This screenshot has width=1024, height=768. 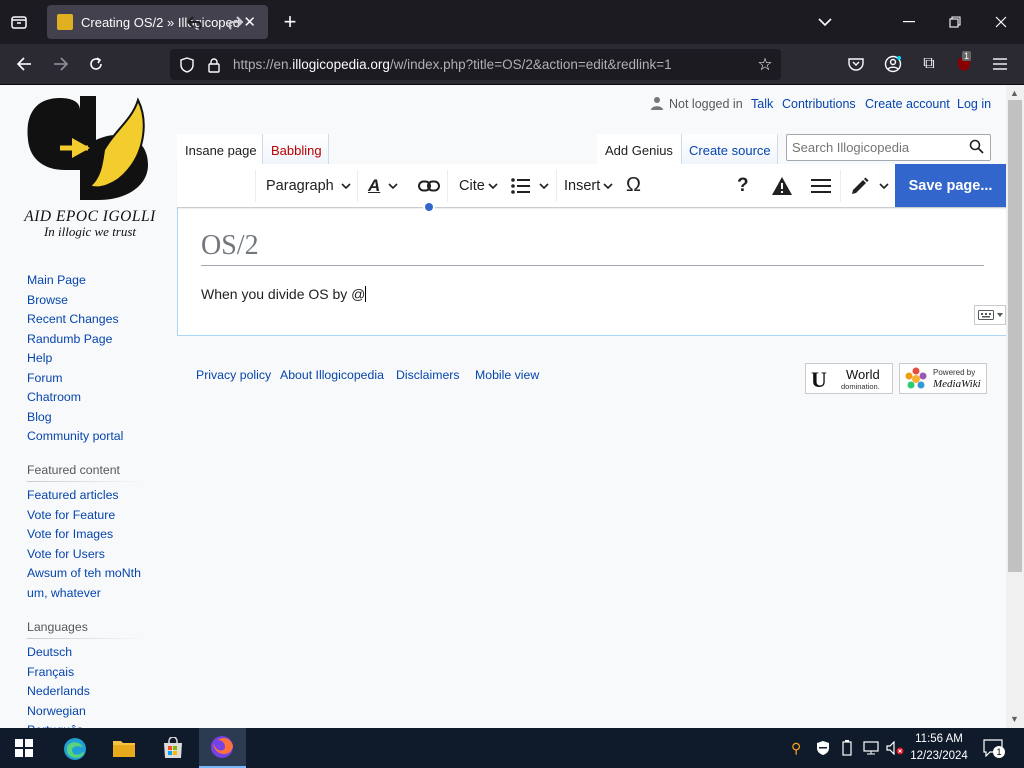 What do you see at coordinates (73, 319) in the screenshot?
I see `sidebar-link: Recent Changes` at bounding box center [73, 319].